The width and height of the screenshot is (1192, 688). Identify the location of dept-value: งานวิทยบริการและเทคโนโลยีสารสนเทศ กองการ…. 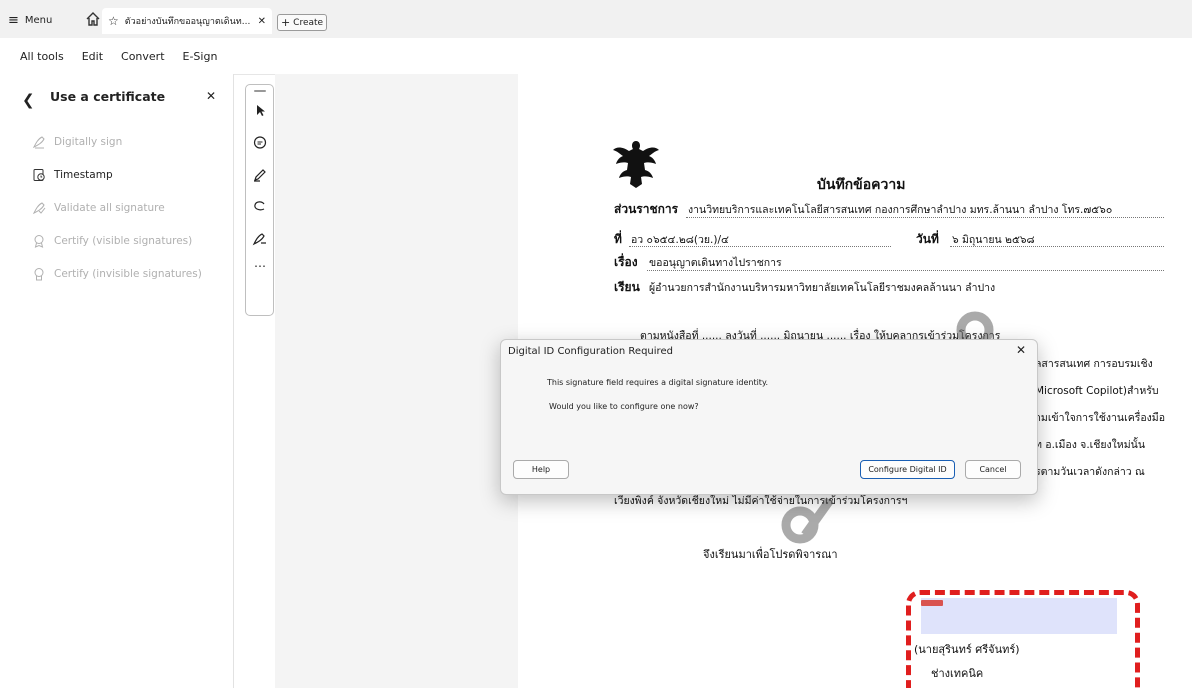
(900, 210).